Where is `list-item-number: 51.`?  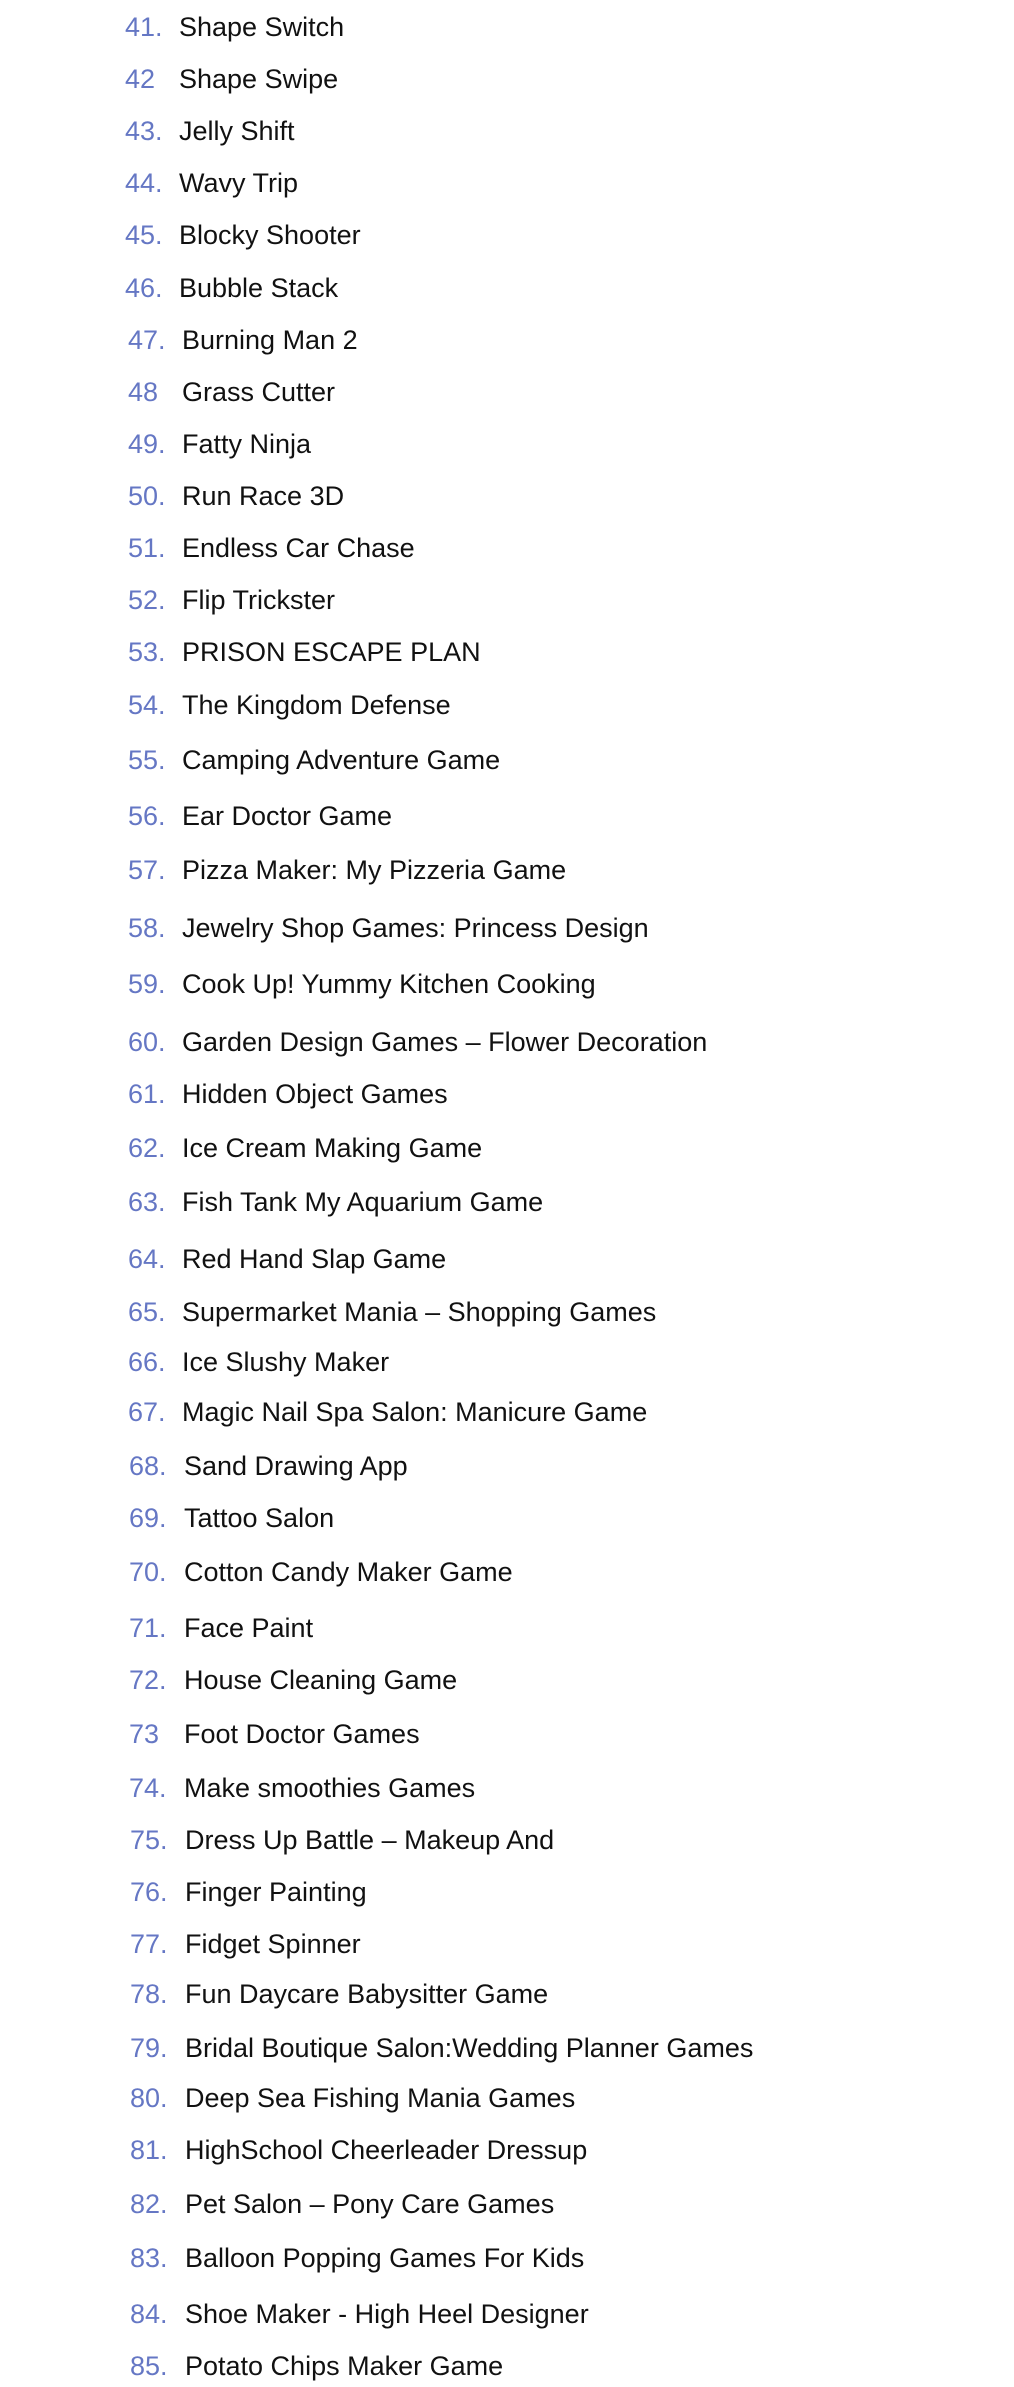
list-item-number: 51. is located at coordinates (147, 547).